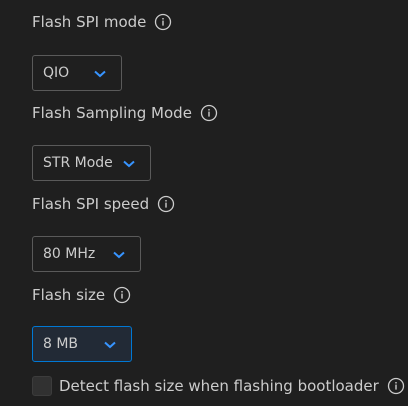  What do you see at coordinates (61, 344) in the screenshot?
I see `flash-size-value: 8 MB` at bounding box center [61, 344].